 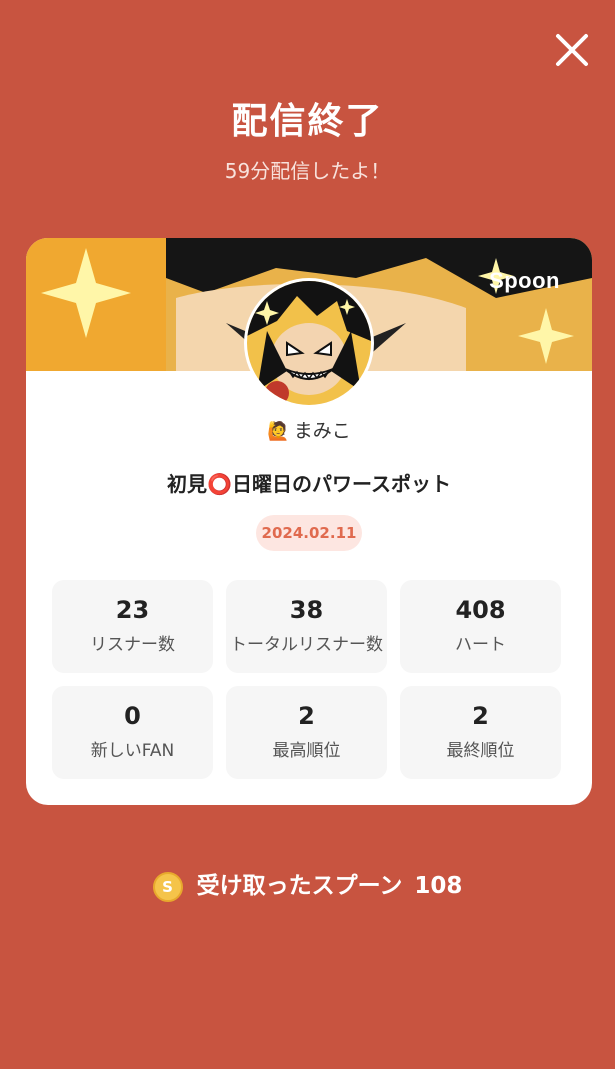 What do you see at coordinates (480, 751) in the screenshot?
I see `stat-label: 最終順位` at bounding box center [480, 751].